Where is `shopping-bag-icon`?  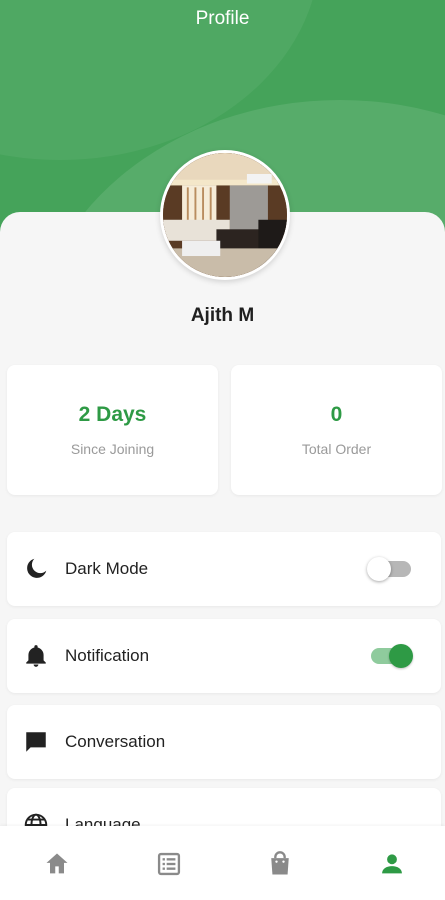 shopping-bag-icon is located at coordinates (280, 863).